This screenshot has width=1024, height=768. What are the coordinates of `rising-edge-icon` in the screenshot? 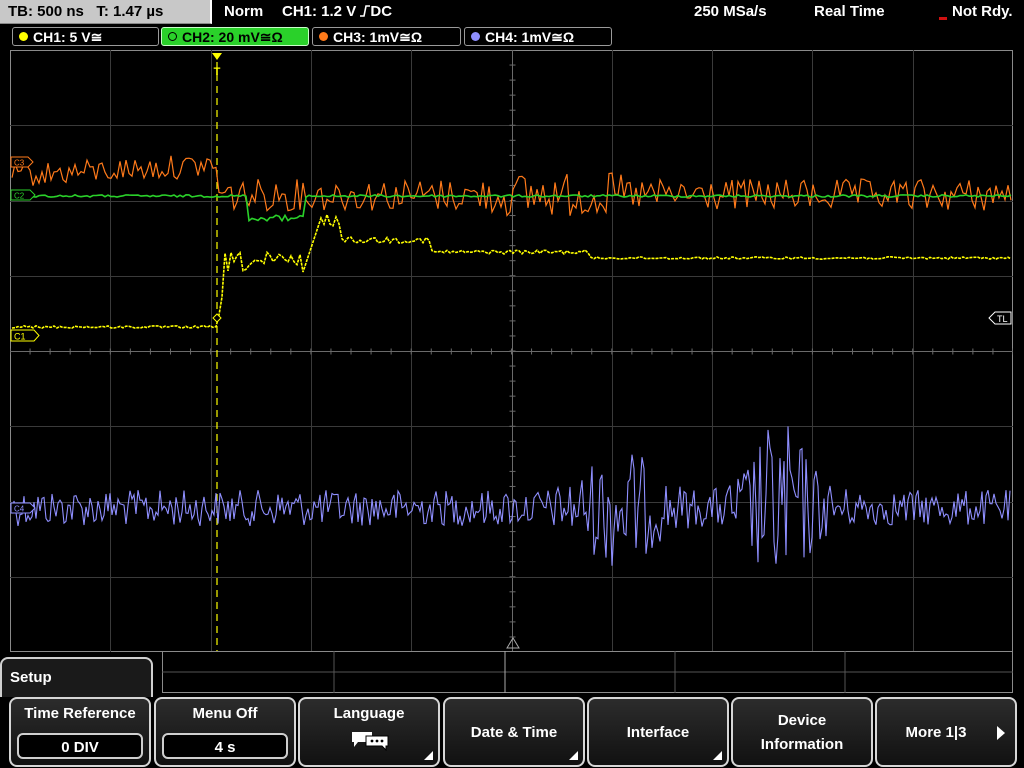 It's located at (365, 9).